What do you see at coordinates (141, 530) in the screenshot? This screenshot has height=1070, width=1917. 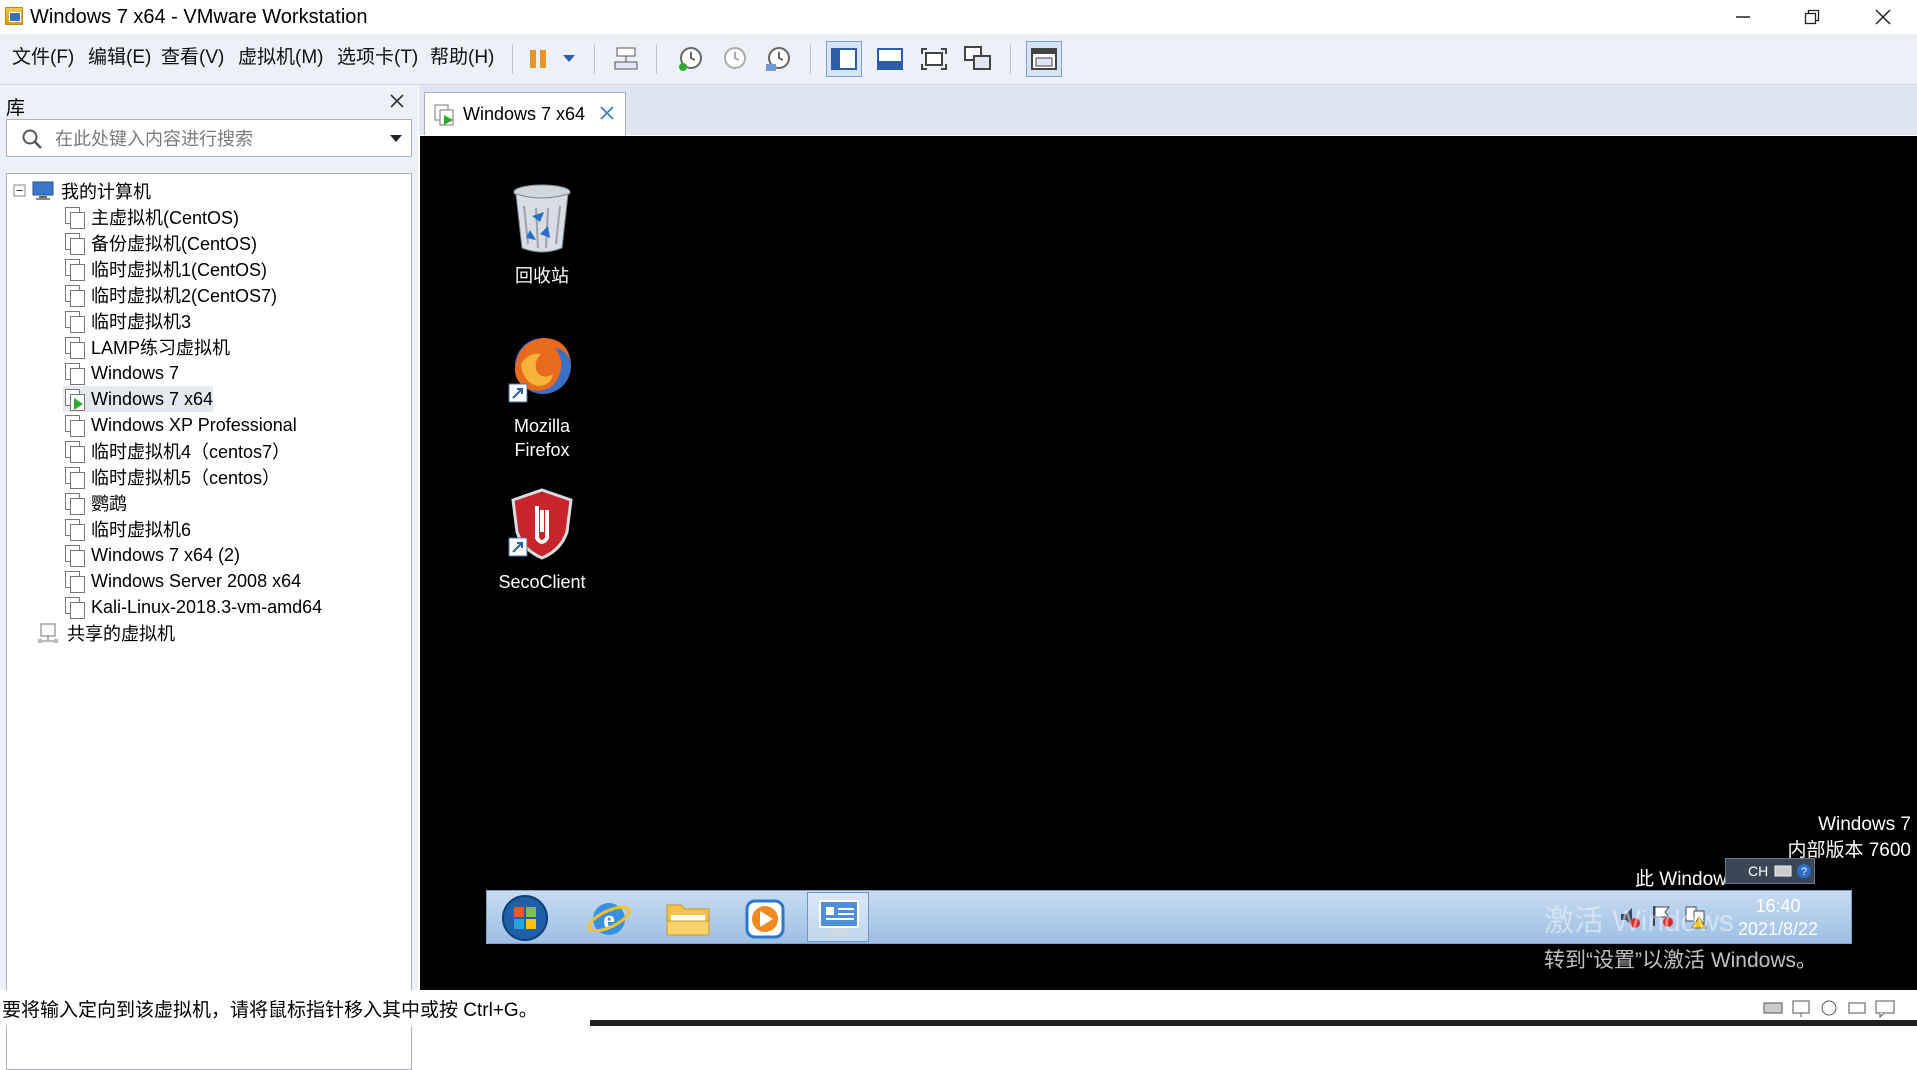 I see `tree-label: 临时虚拟机6` at bounding box center [141, 530].